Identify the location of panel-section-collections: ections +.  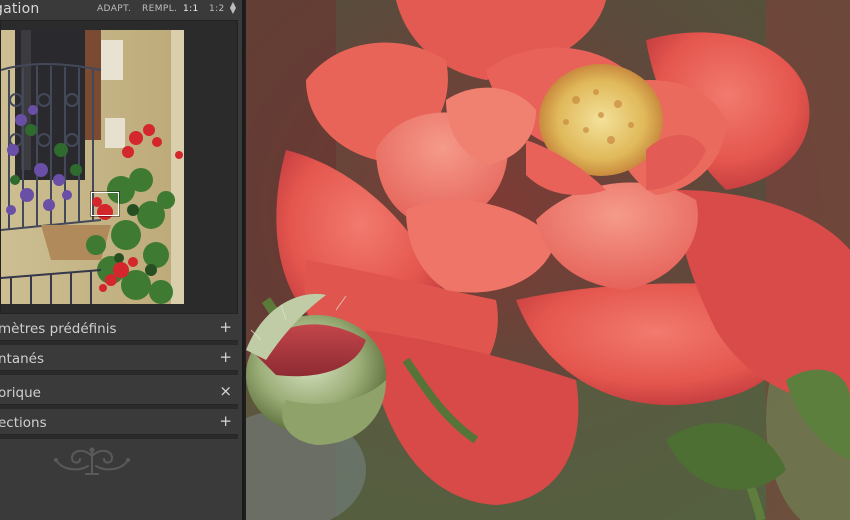
(119, 424).